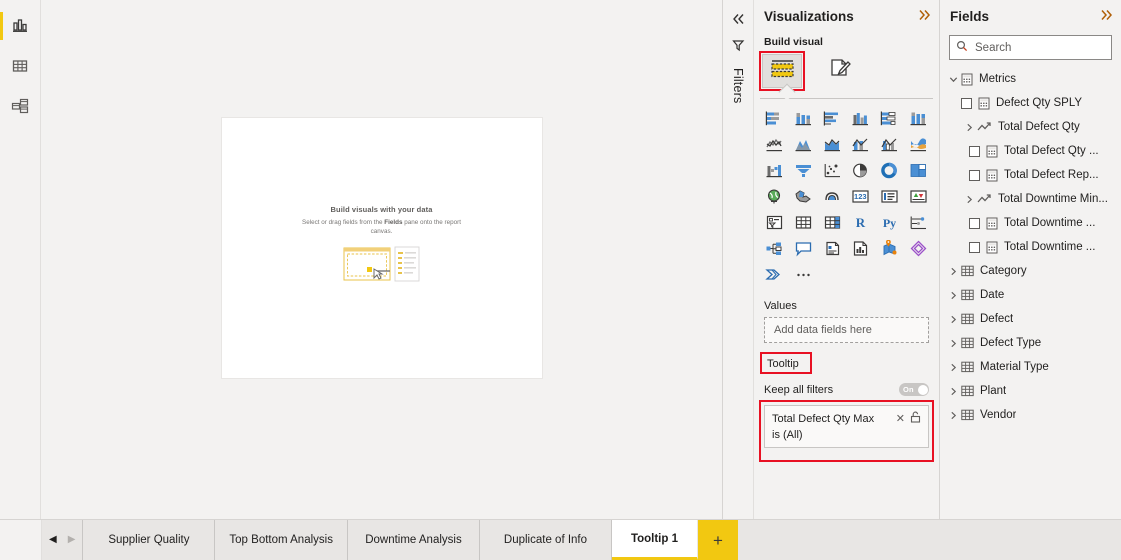 The height and width of the screenshot is (560, 1121). I want to click on add-page-button: +, so click(717, 540).